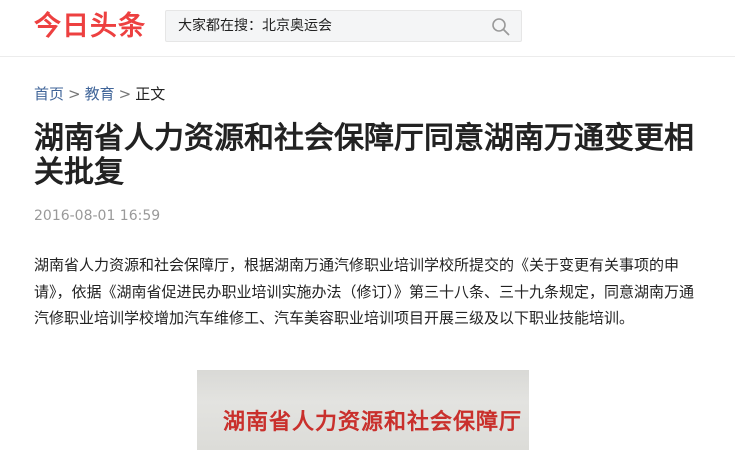 This screenshot has width=735, height=450. I want to click on article-image: 湖南省人力资源和社会保障厅, so click(363, 410).